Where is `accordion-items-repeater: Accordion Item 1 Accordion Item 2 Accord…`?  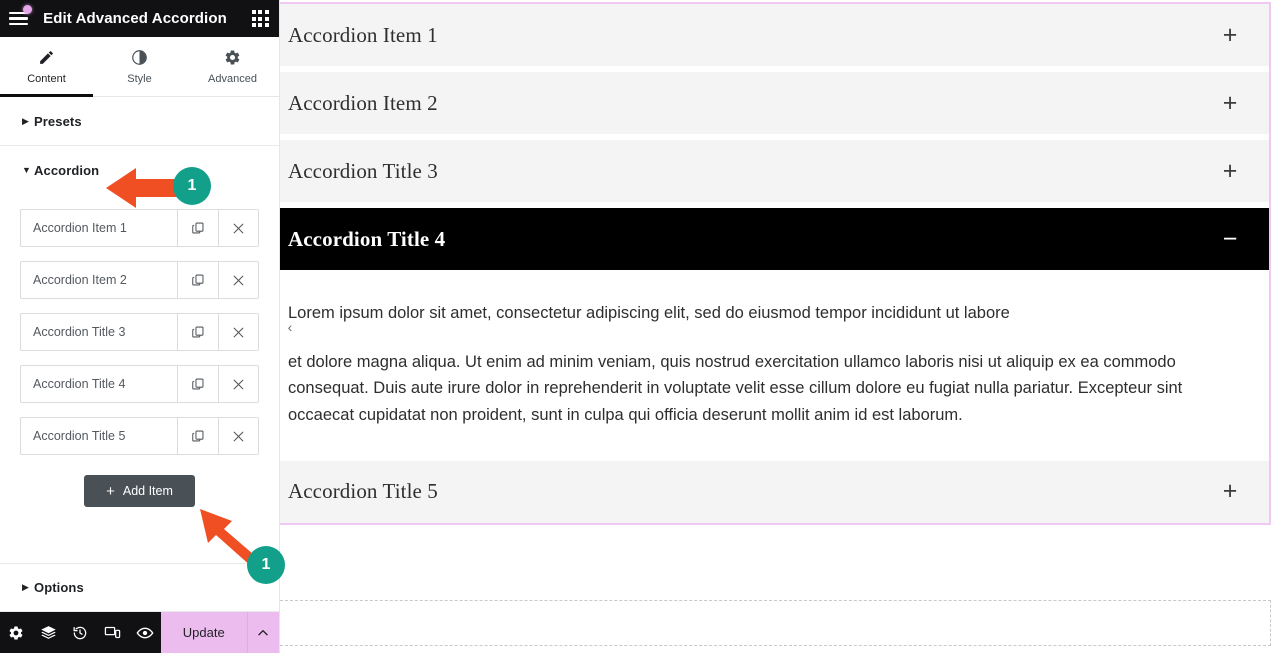
accordion-items-repeater: Accordion Item 1 Accordion Item 2 Accord… is located at coordinates (139, 351).